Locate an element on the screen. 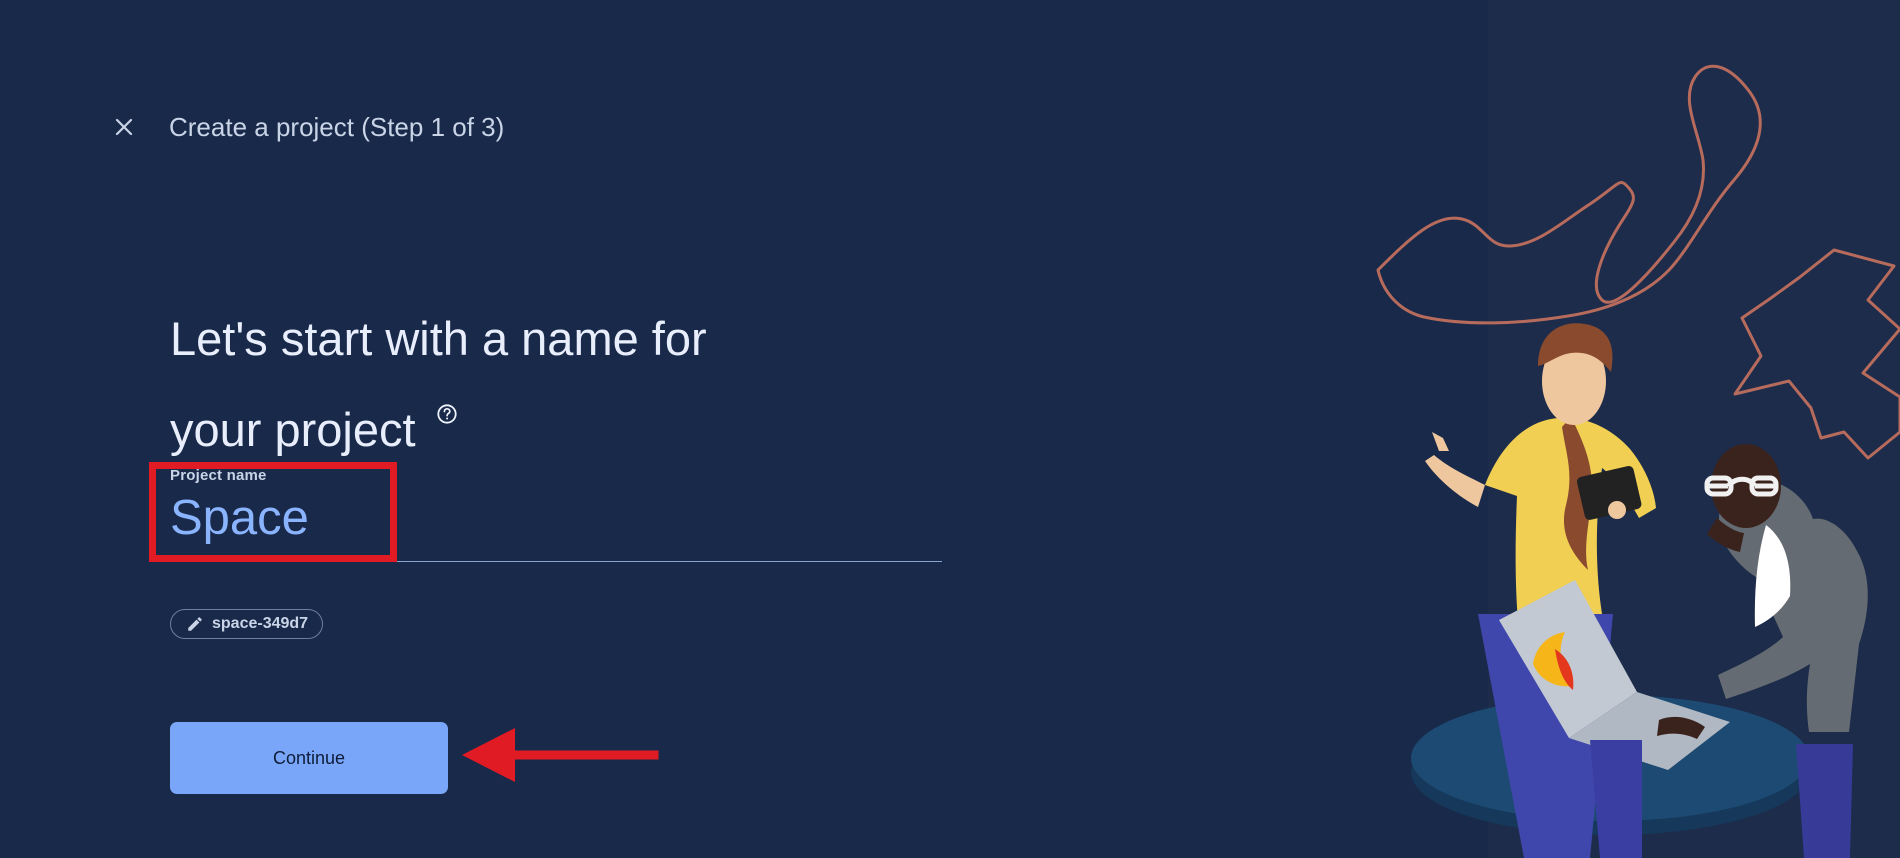 This screenshot has width=1900, height=858. page-title: Create a project (Step 1 of 3) is located at coordinates (337, 127).